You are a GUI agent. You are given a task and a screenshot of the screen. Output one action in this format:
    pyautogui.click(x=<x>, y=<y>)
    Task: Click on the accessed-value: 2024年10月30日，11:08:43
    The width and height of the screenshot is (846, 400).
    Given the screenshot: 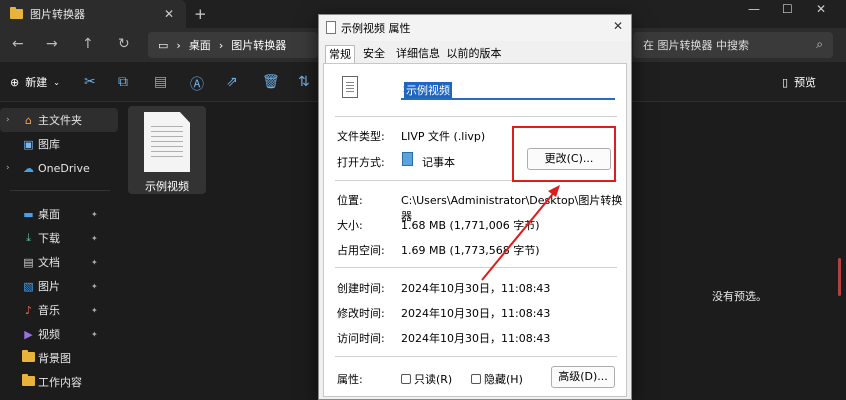 What is the action you would take?
    pyautogui.click(x=476, y=338)
    